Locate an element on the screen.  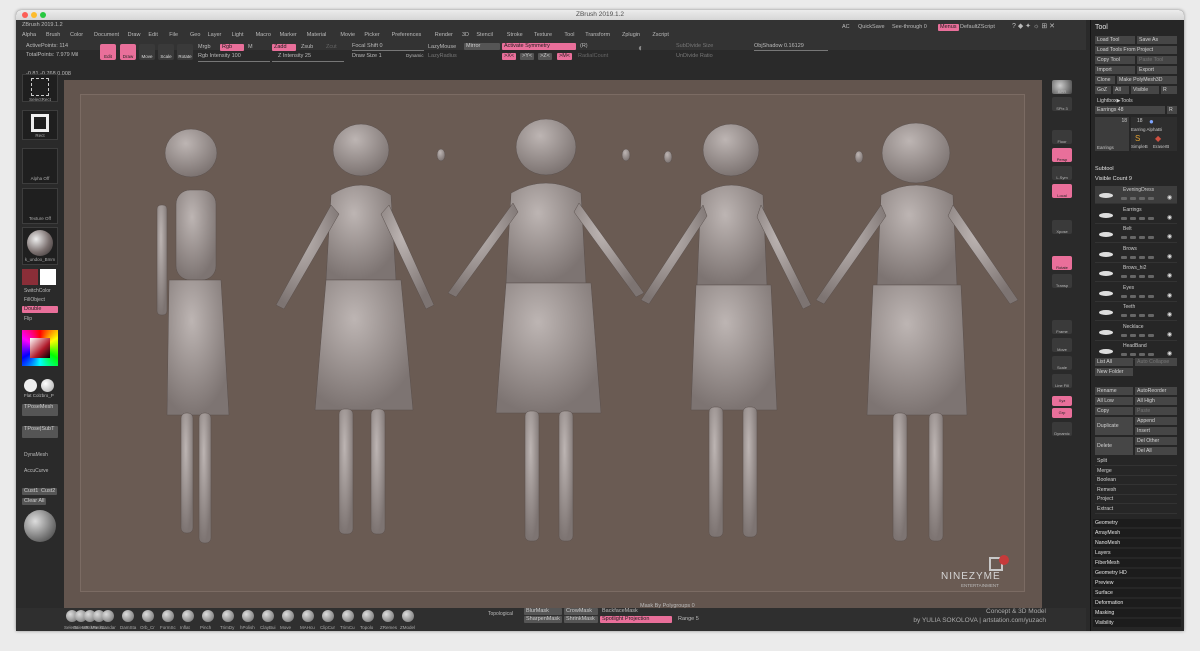
mirror-button: Mirror is located at coordinates (482, 46).